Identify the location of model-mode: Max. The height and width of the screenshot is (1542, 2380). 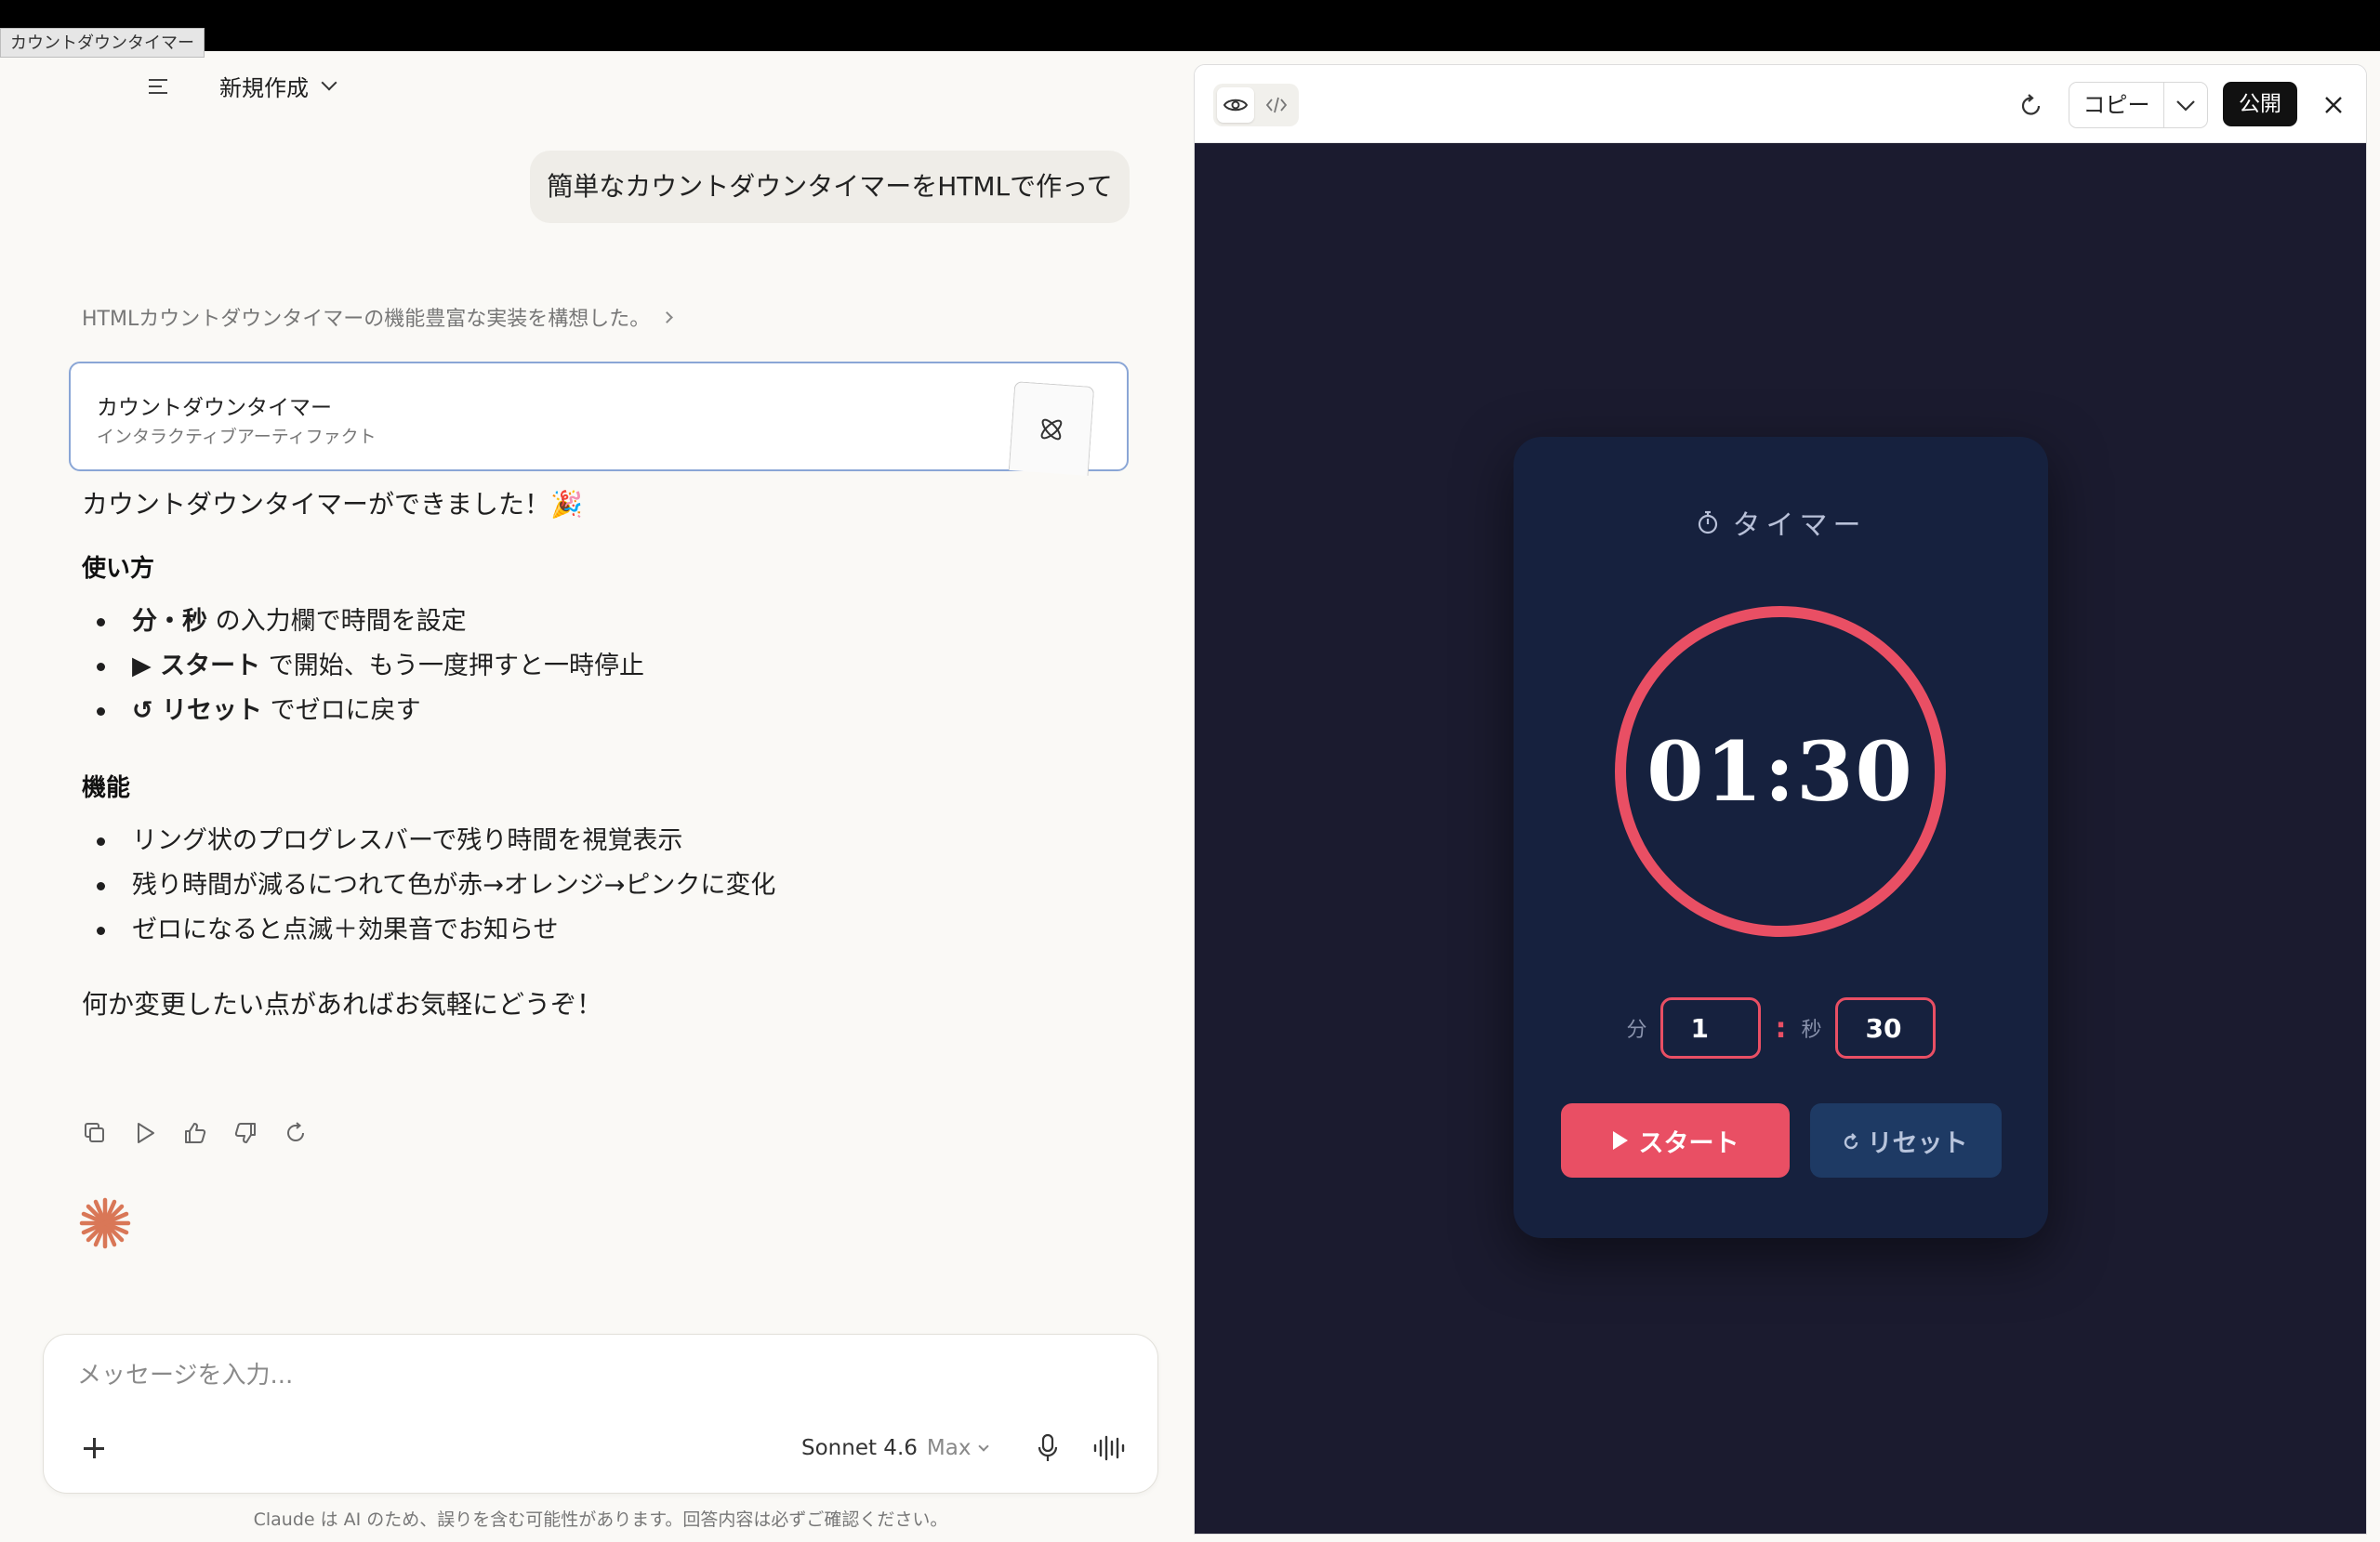
(949, 1448).